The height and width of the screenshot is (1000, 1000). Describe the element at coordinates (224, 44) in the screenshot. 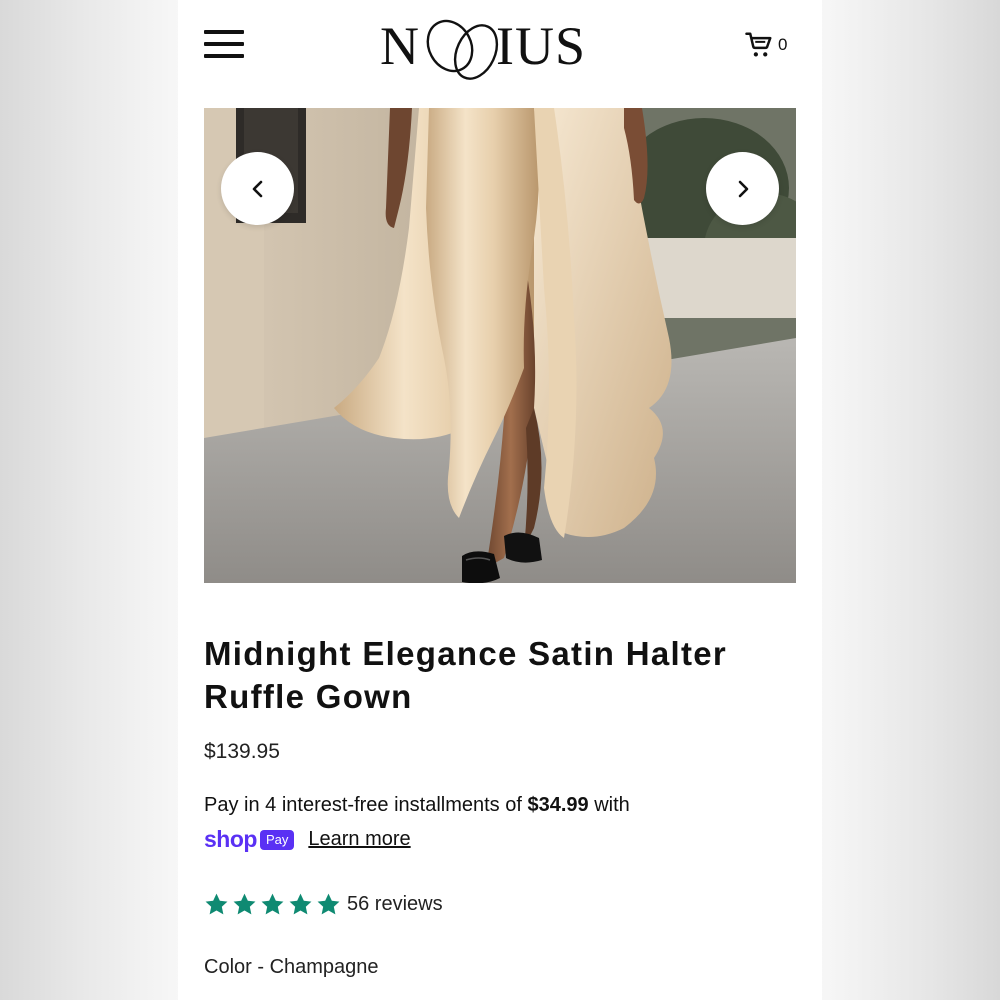

I see `hamburger-menu-icon` at that location.